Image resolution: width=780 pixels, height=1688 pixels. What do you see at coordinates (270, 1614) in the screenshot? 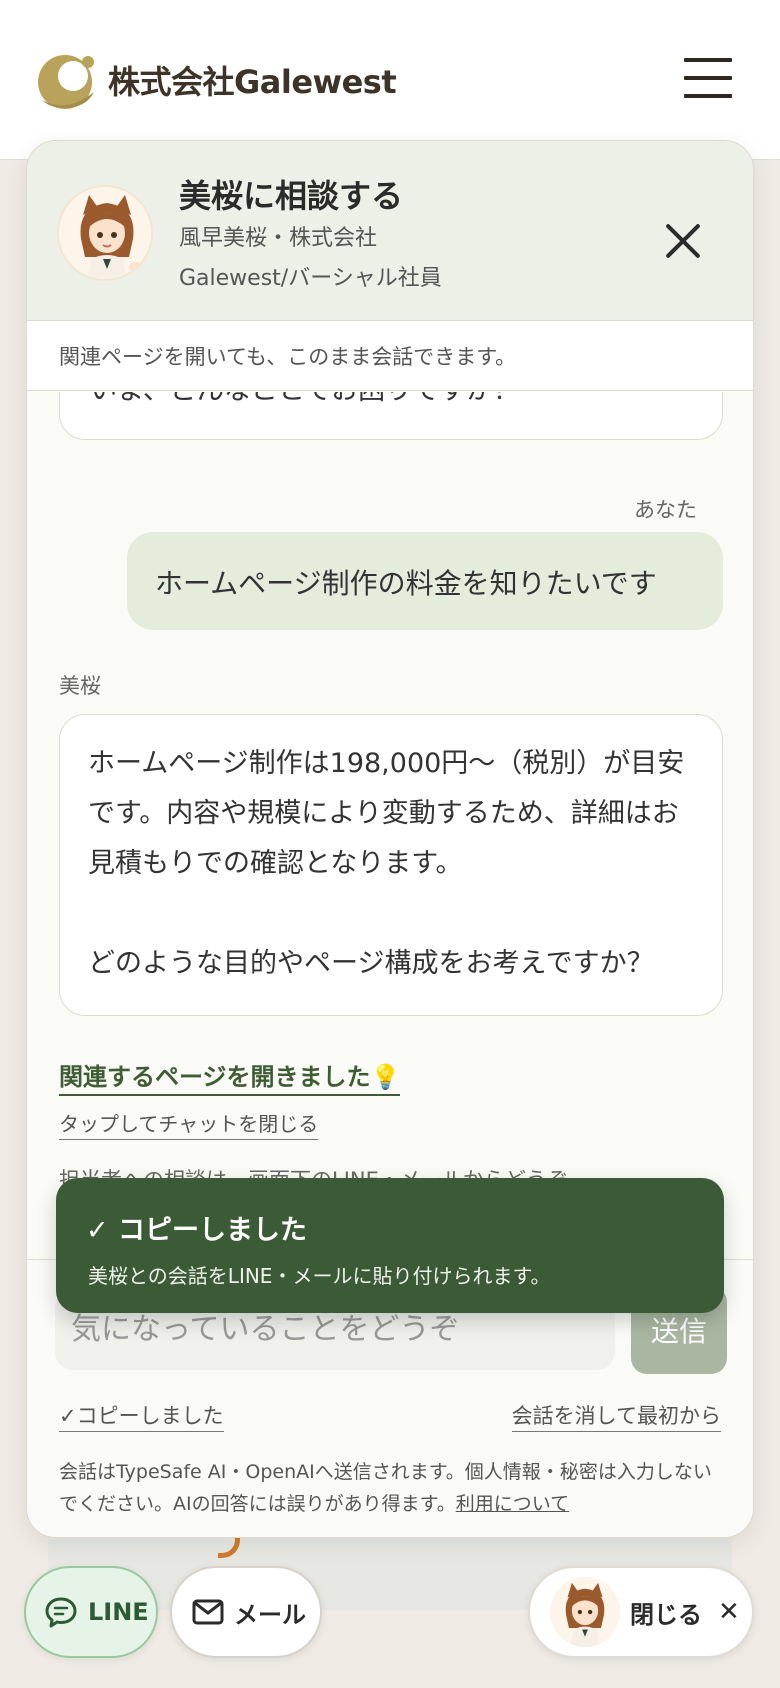
I see `mail-button-label: メール` at bounding box center [270, 1614].